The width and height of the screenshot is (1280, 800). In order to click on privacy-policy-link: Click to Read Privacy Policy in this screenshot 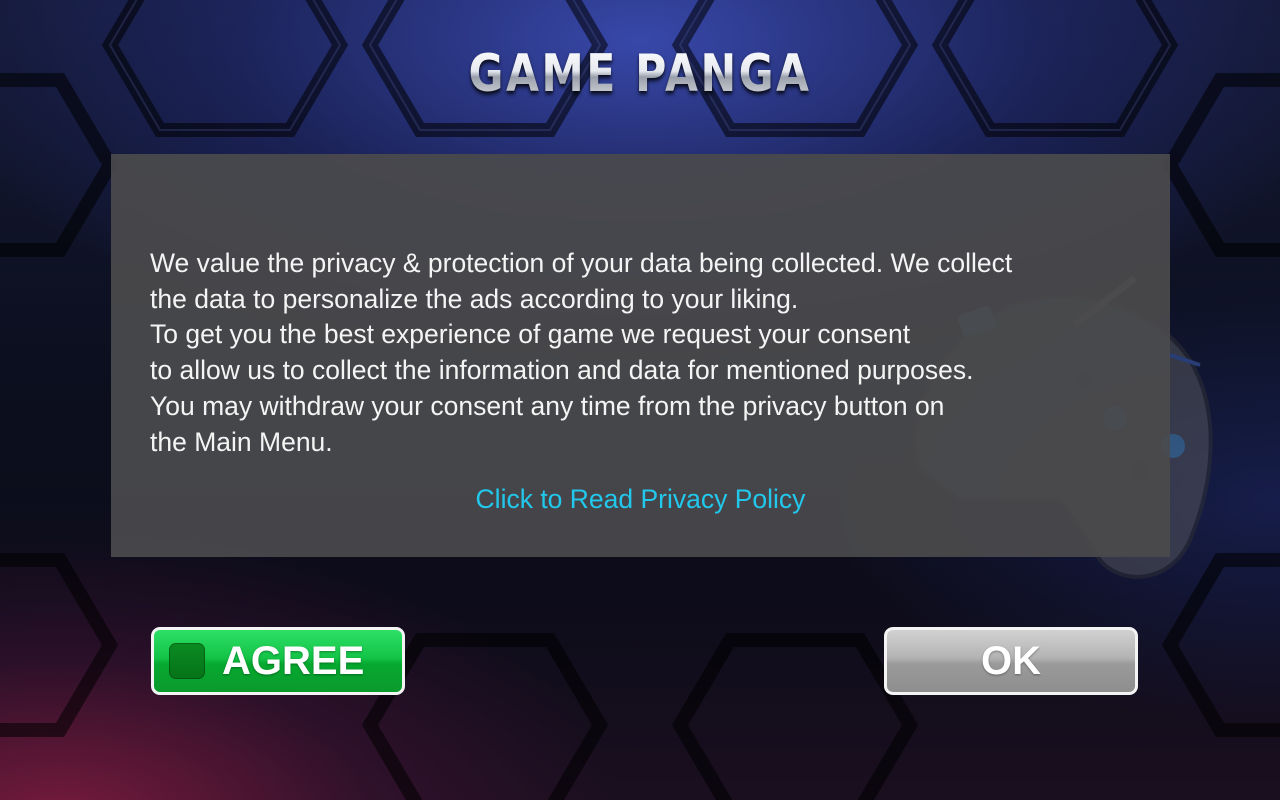, I will do `click(640, 499)`.